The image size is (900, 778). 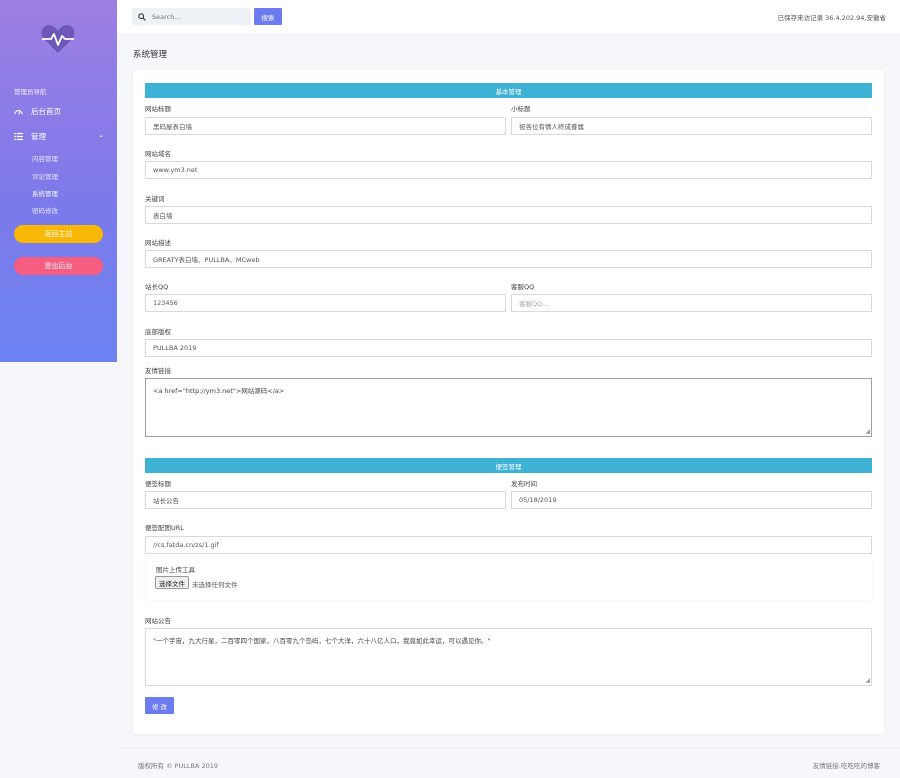 What do you see at coordinates (45, 193) in the screenshot?
I see `sidebar-subitem-system: 系统管理` at bounding box center [45, 193].